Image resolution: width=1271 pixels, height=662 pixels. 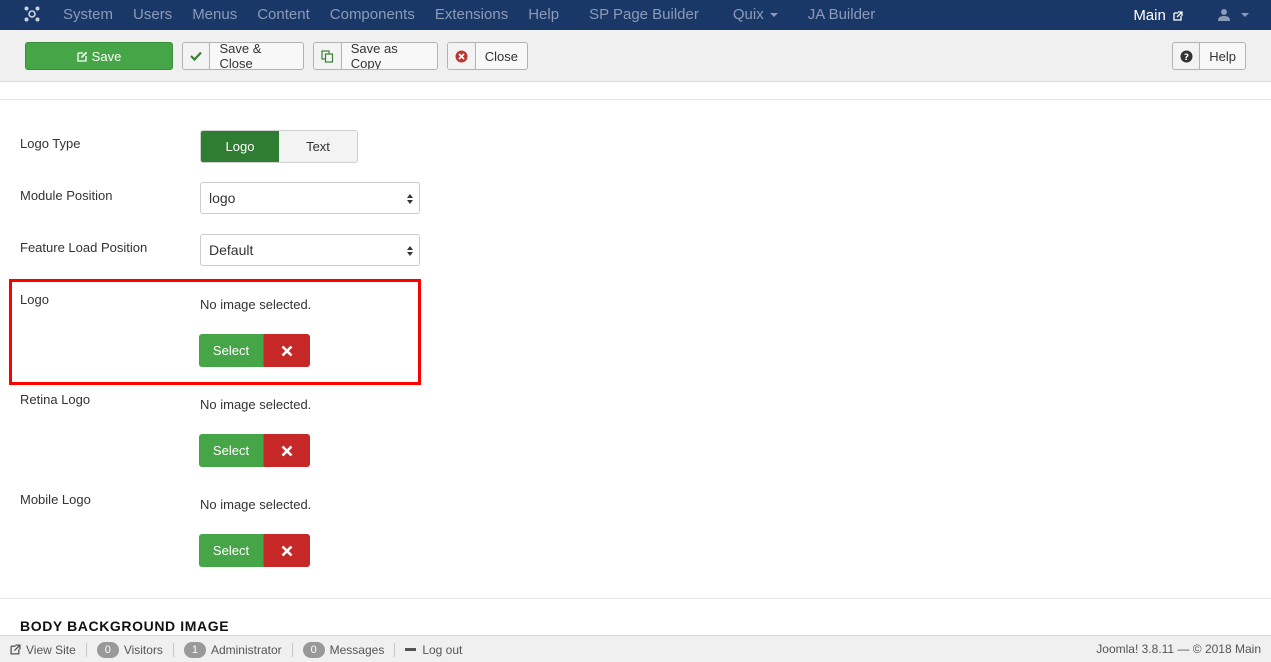 I want to click on save-close-label: Save & Close, so click(x=240, y=56).